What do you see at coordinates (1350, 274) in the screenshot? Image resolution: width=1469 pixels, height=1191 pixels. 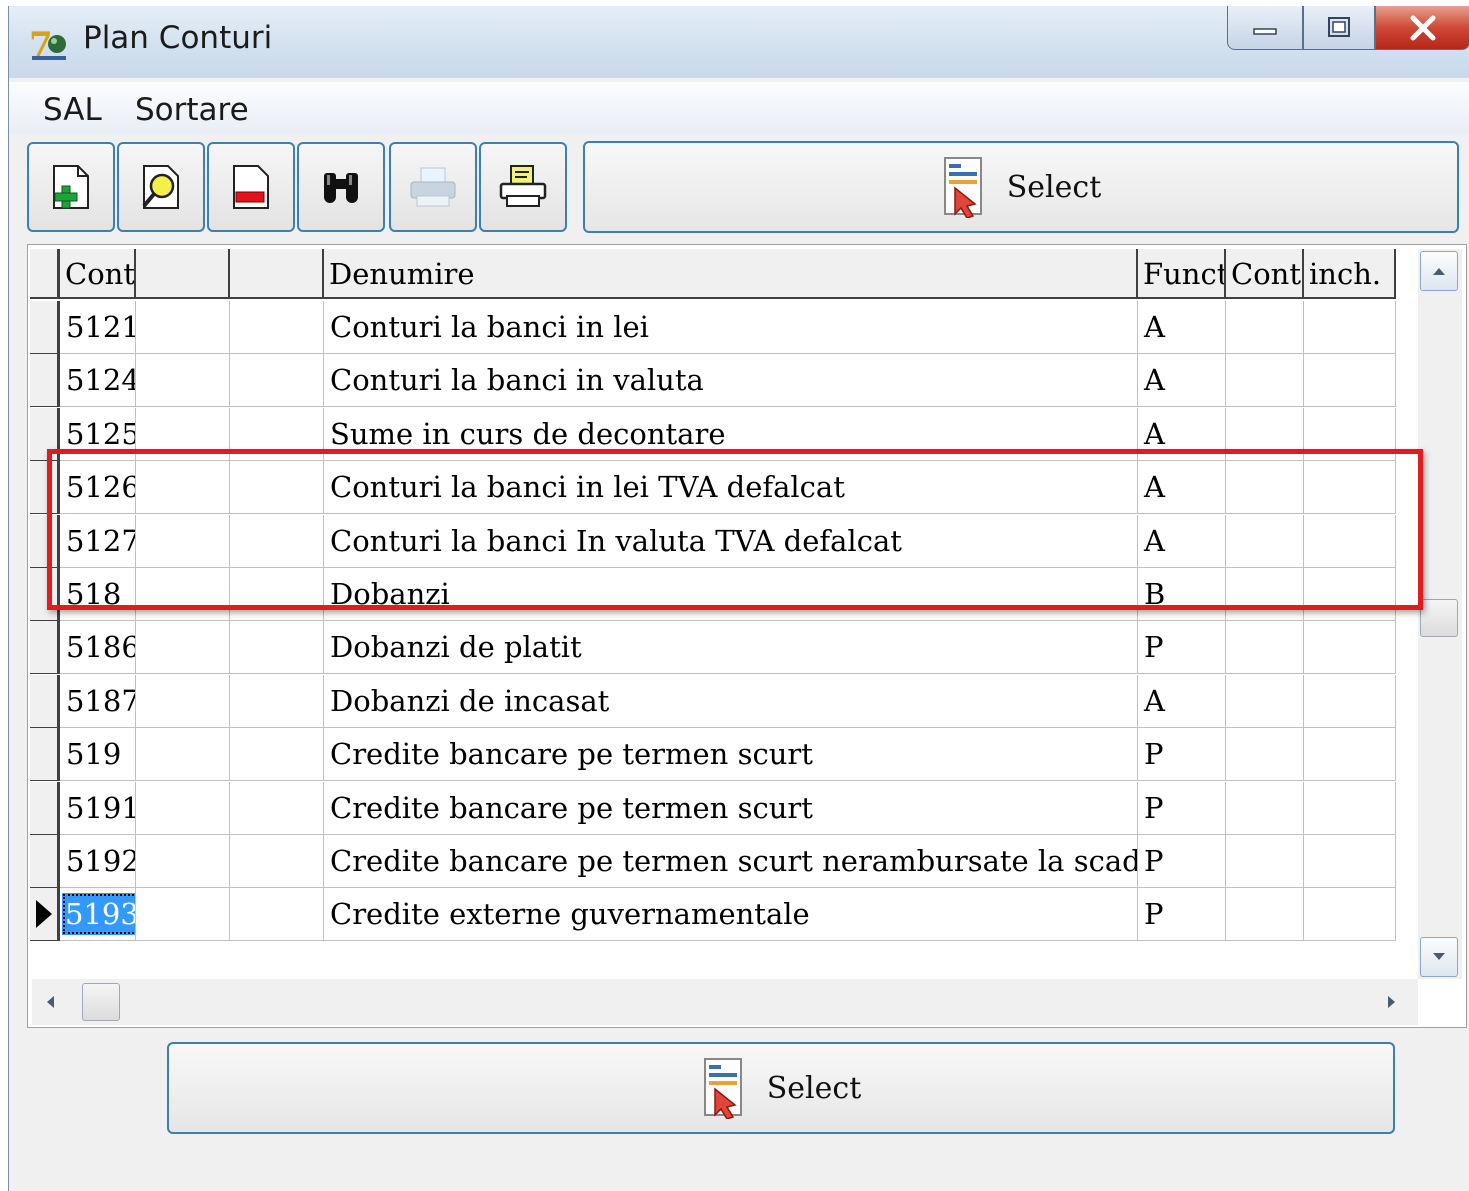 I see `col-header-inch: inch.` at bounding box center [1350, 274].